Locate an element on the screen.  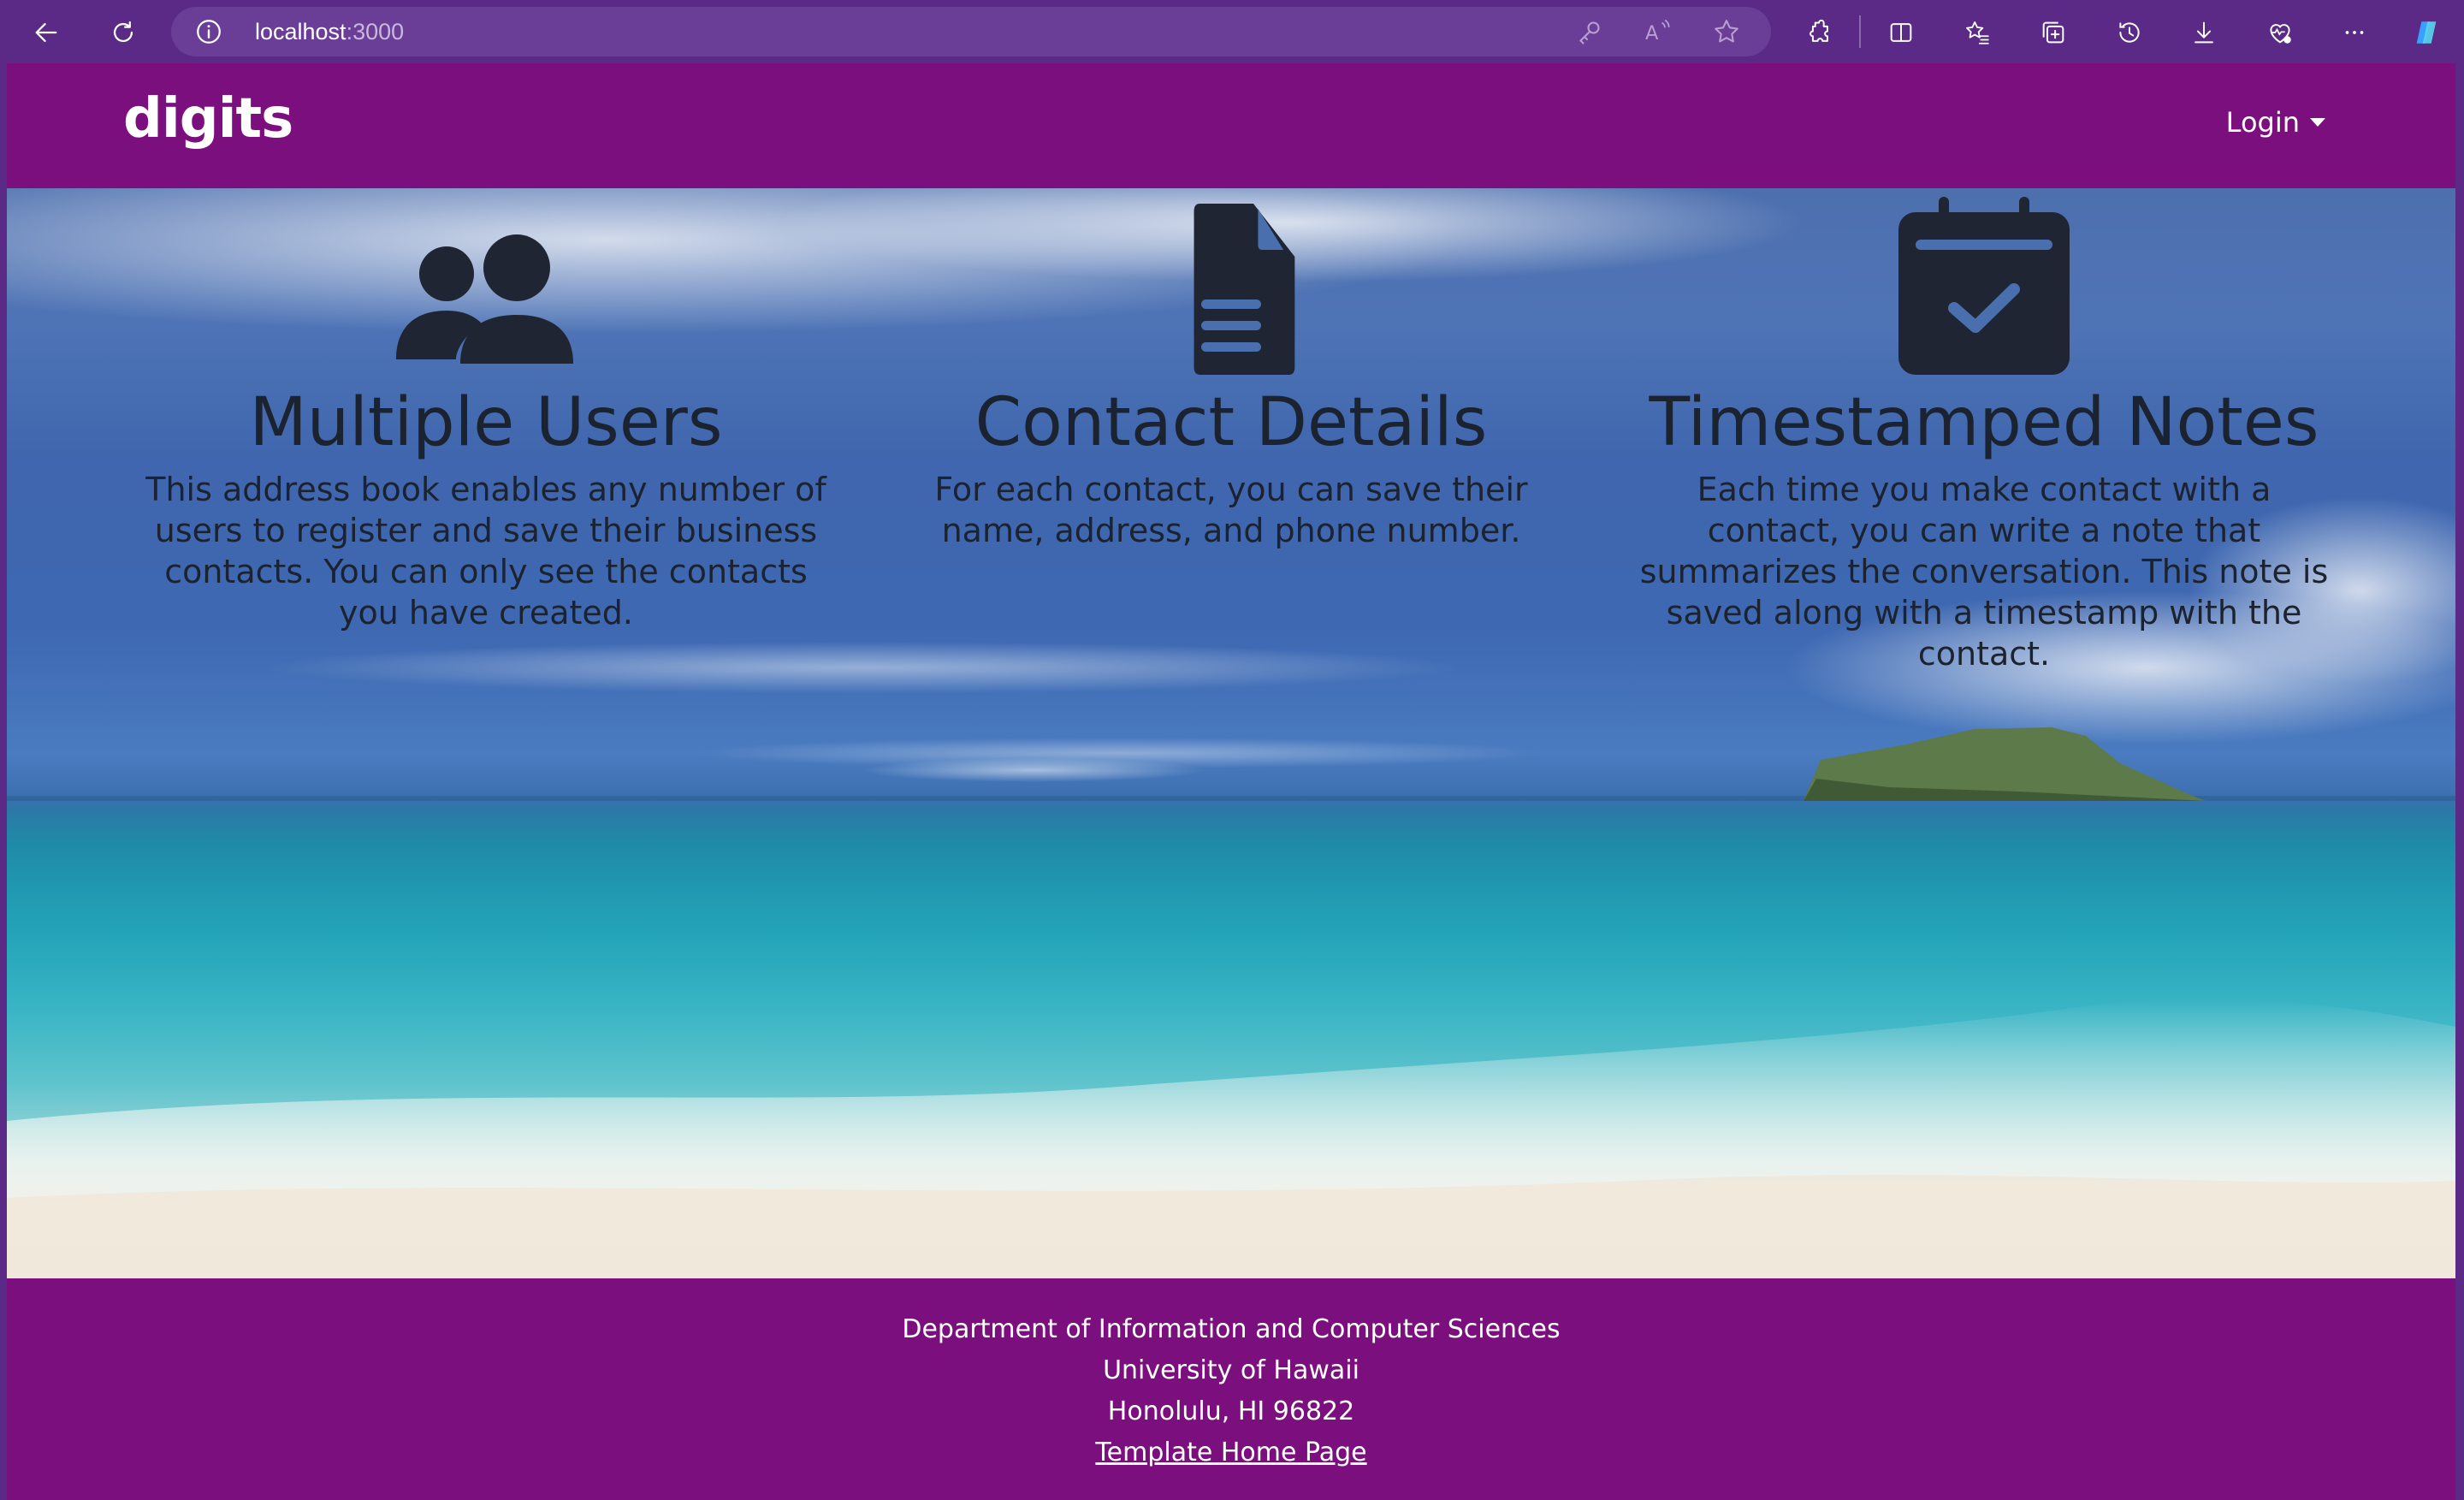
collections-button is located at coordinates (2053, 32).